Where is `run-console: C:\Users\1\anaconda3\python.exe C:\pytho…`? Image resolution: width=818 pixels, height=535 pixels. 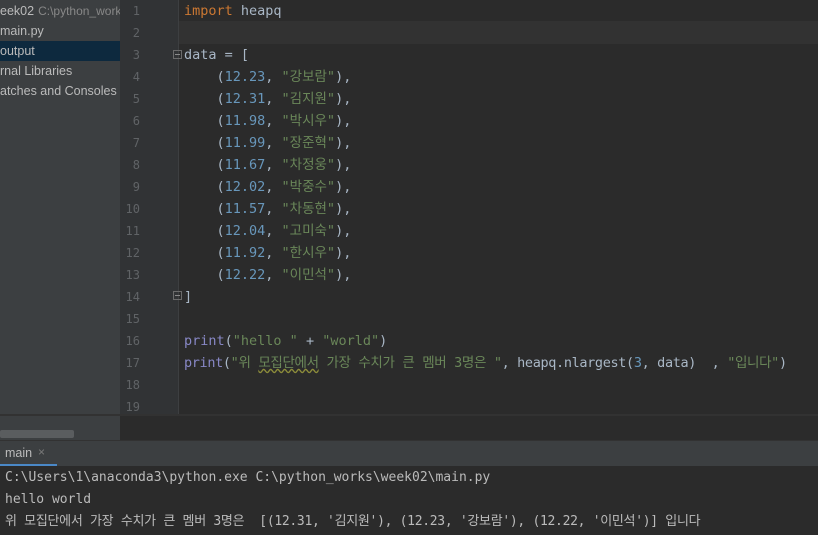 run-console: C:\Users\1\anaconda3\python.exe C:\pytho… is located at coordinates (409, 500).